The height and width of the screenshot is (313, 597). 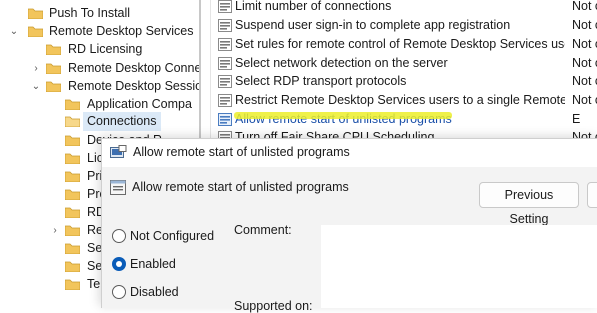 I want to click on tree-scrollbar, so click(x=200, y=70).